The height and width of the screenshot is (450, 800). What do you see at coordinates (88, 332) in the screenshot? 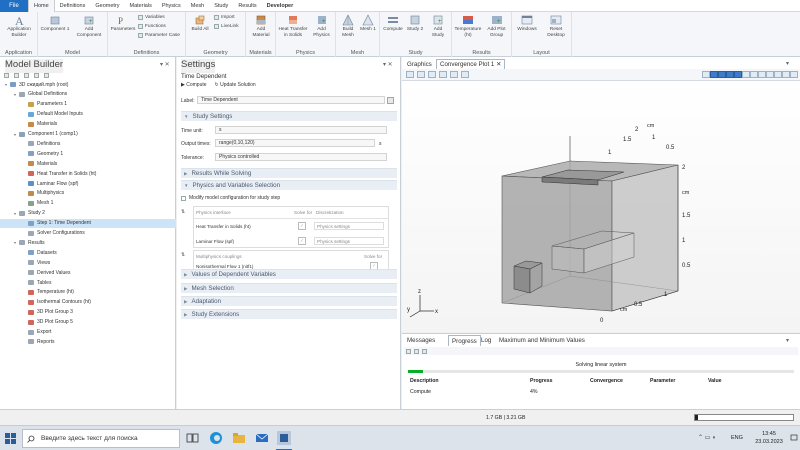
I see `tree-item: Export` at bounding box center [88, 332].